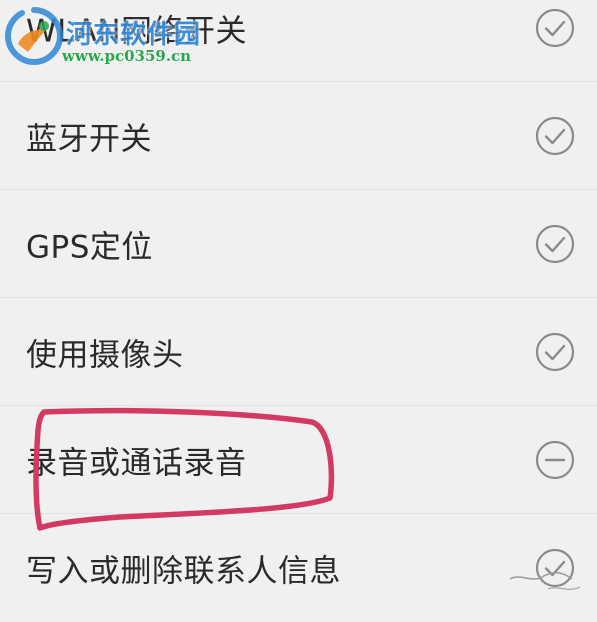 The height and width of the screenshot is (622, 597). Describe the element at coordinates (34, 36) in the screenshot. I see `watermark-logo-icon` at that location.